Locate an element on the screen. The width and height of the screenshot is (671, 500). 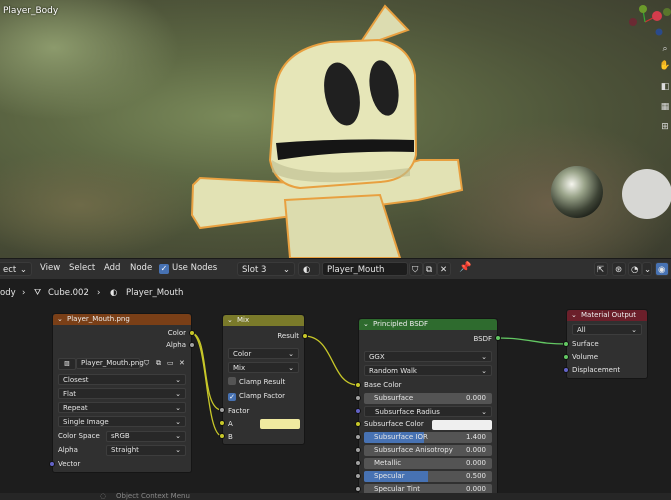
close-icon: ✕ is located at coordinates (182, 363).